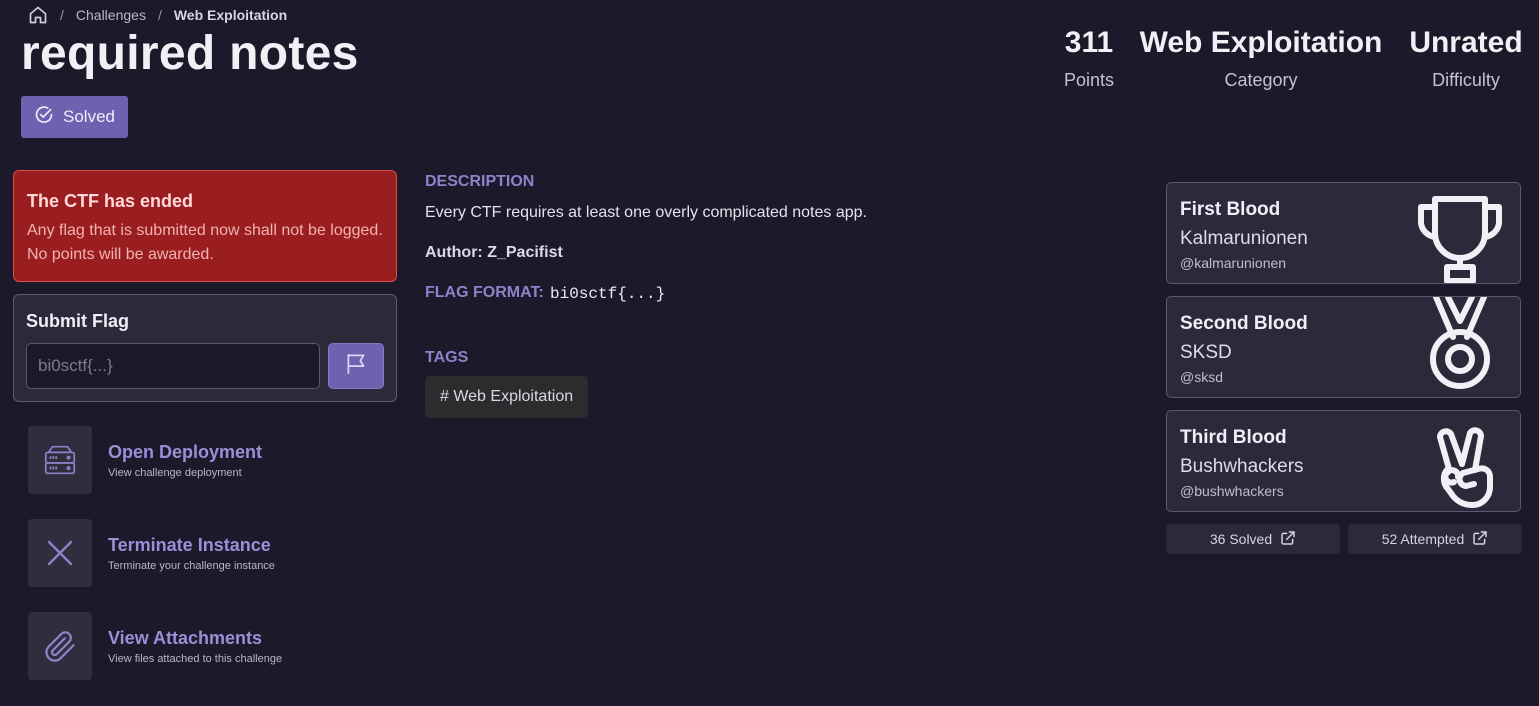 The width and height of the screenshot is (1539, 706). What do you see at coordinates (1089, 42) in the screenshot?
I see `points-value: 311` at bounding box center [1089, 42].